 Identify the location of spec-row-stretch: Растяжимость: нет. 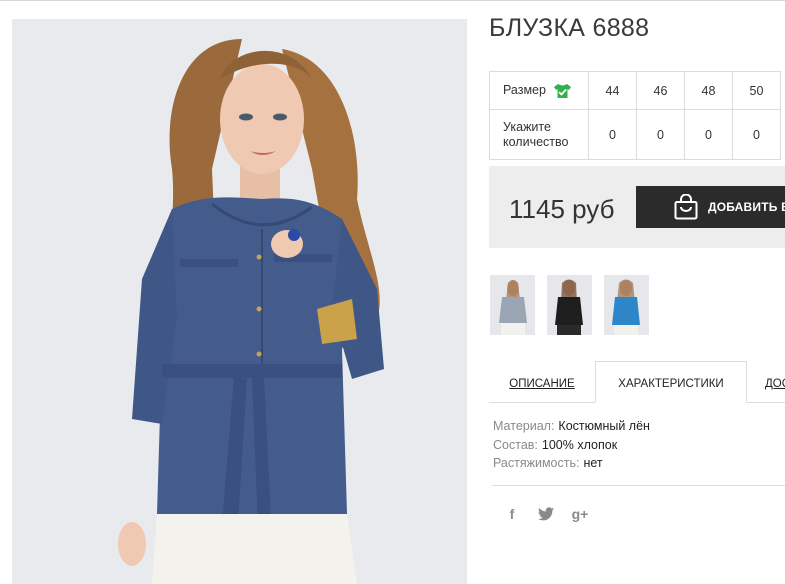
(571, 463).